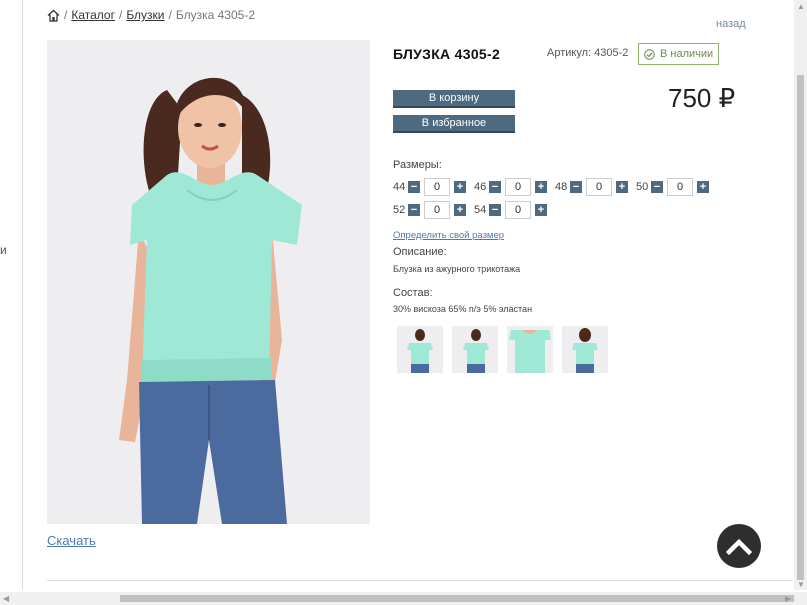 This screenshot has width=807, height=605. Describe the element at coordinates (457, 269) in the screenshot. I see `description-text: Блузка из ажурного трикотажа` at that location.